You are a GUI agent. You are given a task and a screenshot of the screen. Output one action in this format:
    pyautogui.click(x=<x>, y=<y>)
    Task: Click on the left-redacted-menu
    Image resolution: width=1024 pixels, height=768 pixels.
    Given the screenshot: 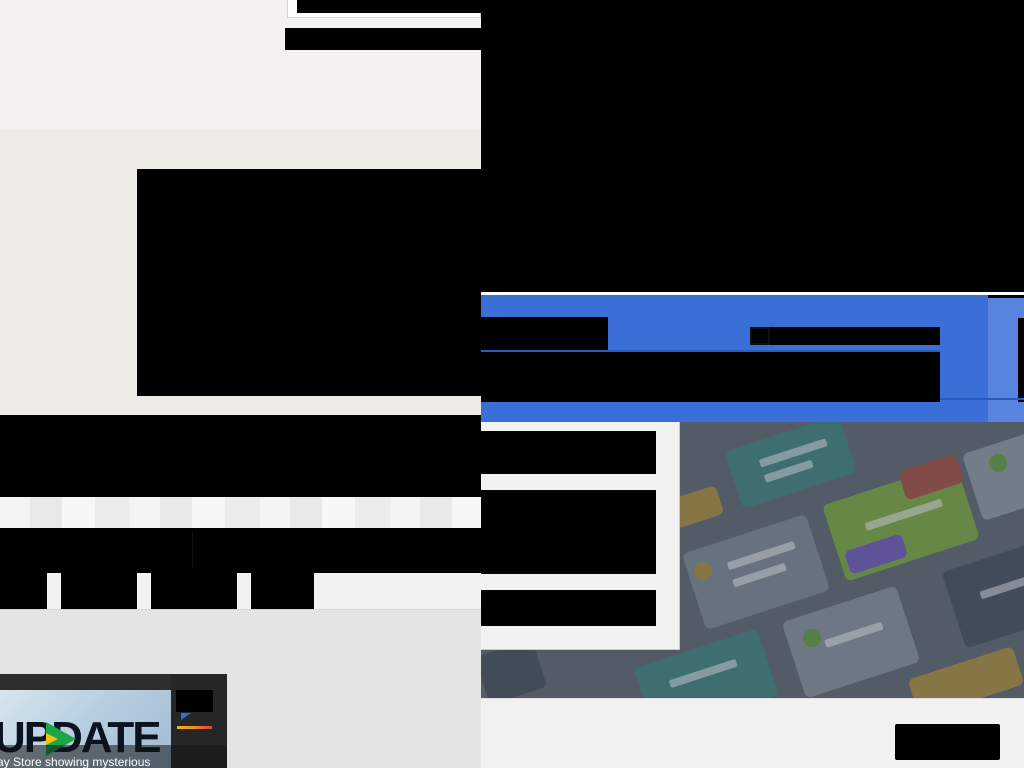 What is the action you would take?
    pyautogui.click(x=240, y=550)
    